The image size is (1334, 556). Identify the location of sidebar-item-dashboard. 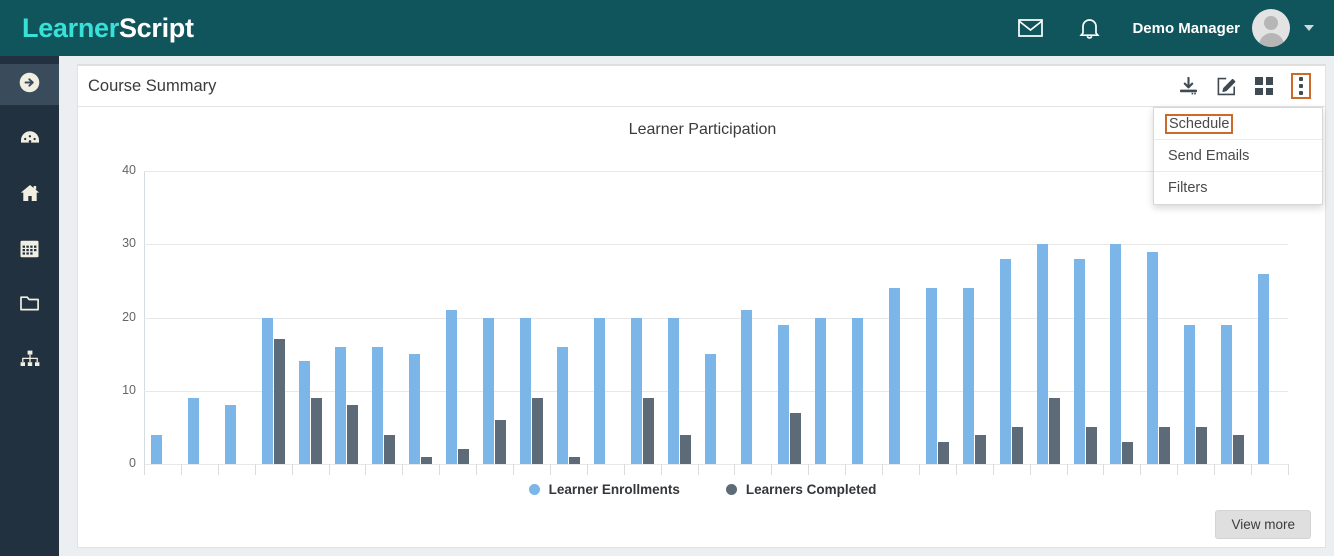
(29, 140).